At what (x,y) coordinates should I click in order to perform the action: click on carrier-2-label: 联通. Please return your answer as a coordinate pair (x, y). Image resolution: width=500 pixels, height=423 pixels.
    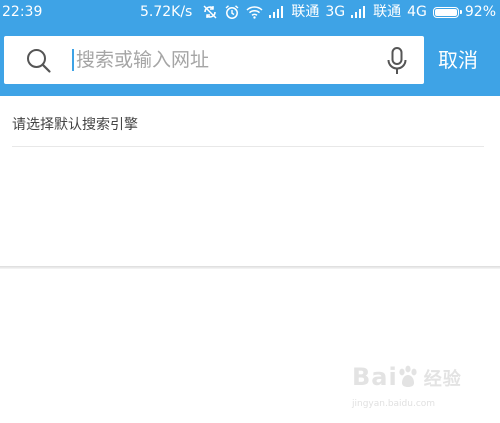
    Looking at the image, I should click on (387, 12).